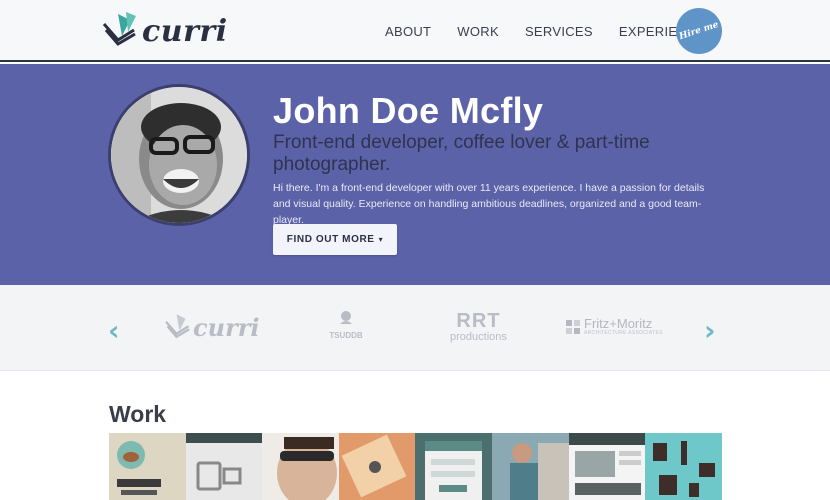 The height and width of the screenshot is (500, 830). What do you see at coordinates (381, 239) in the screenshot?
I see `chevron-down-icon: ▾` at bounding box center [381, 239].